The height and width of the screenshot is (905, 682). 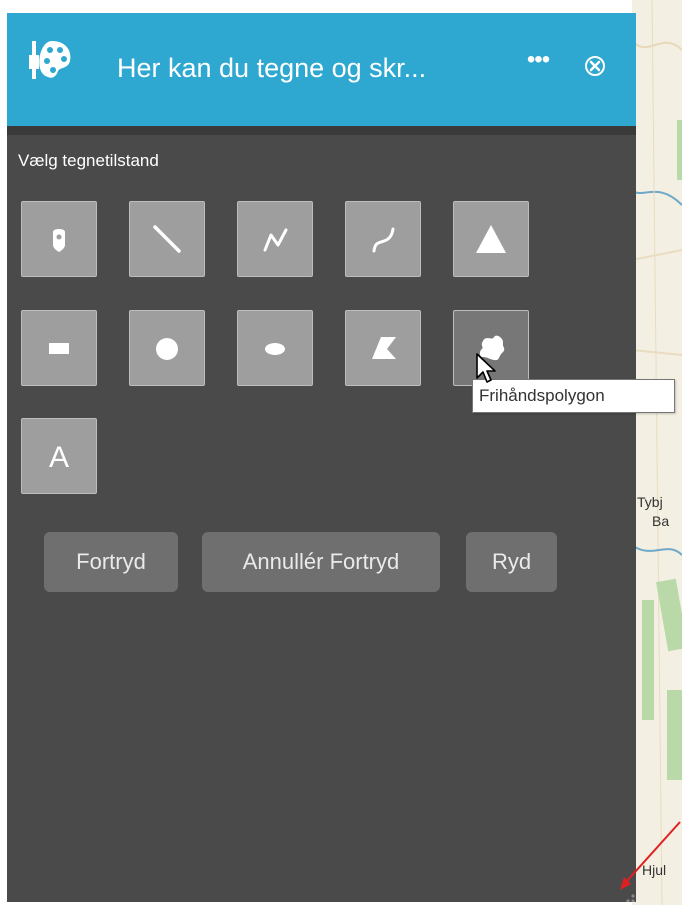 I want to click on more-options-button: •••, so click(x=538, y=62).